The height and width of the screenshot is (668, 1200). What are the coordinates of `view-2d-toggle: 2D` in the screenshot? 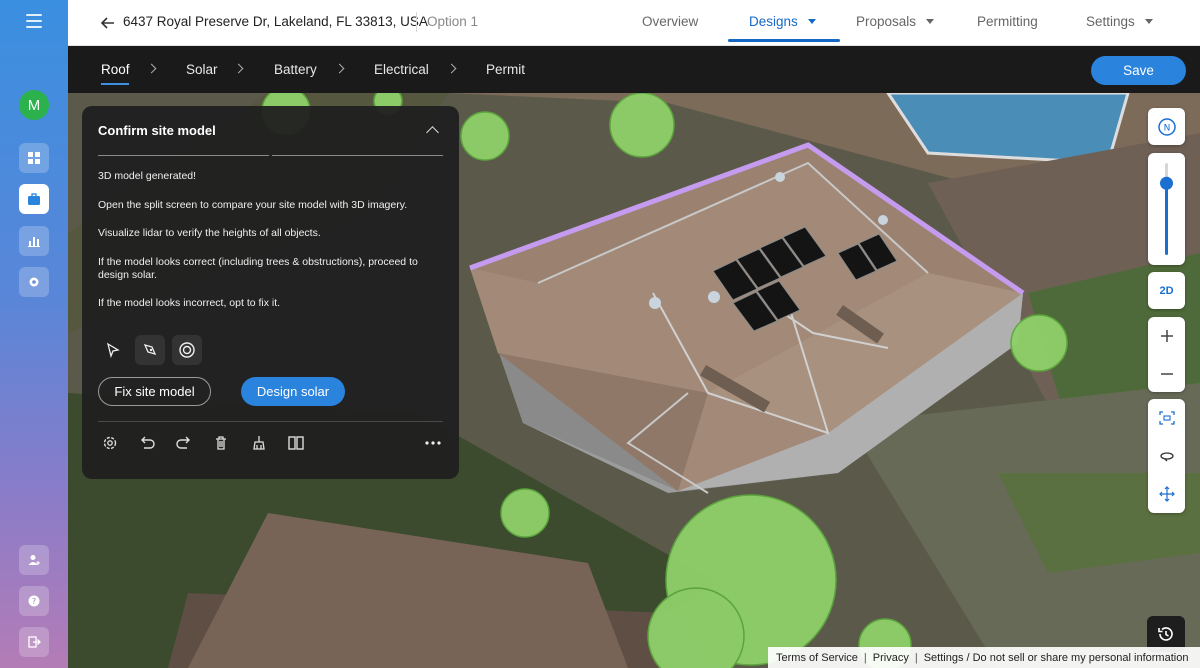 It's located at (1166, 290).